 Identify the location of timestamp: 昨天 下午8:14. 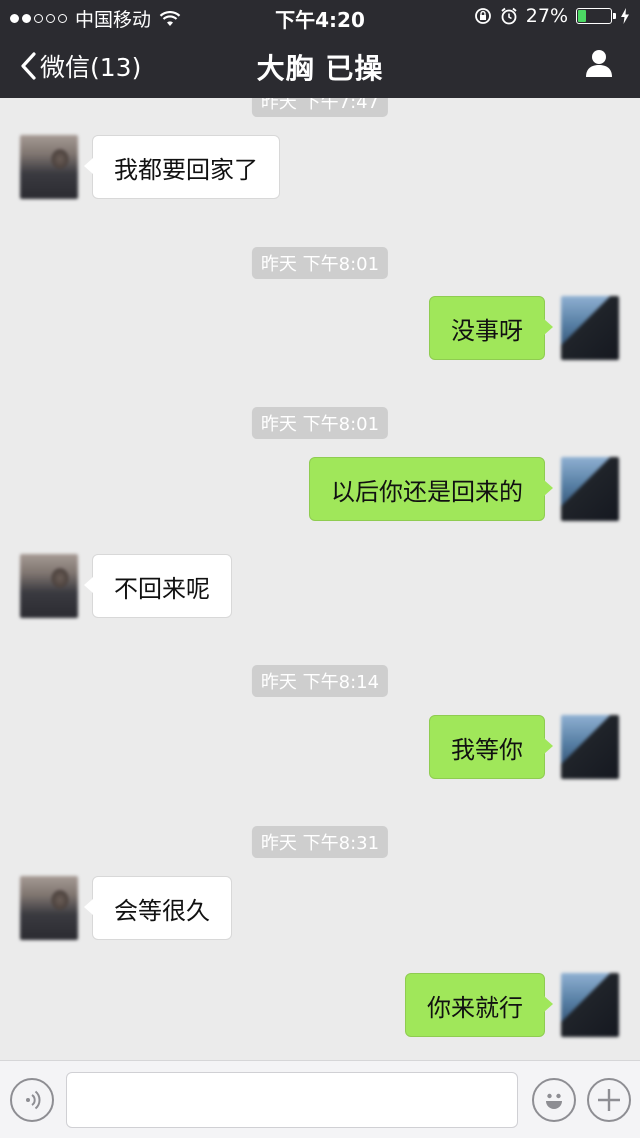
(320, 681).